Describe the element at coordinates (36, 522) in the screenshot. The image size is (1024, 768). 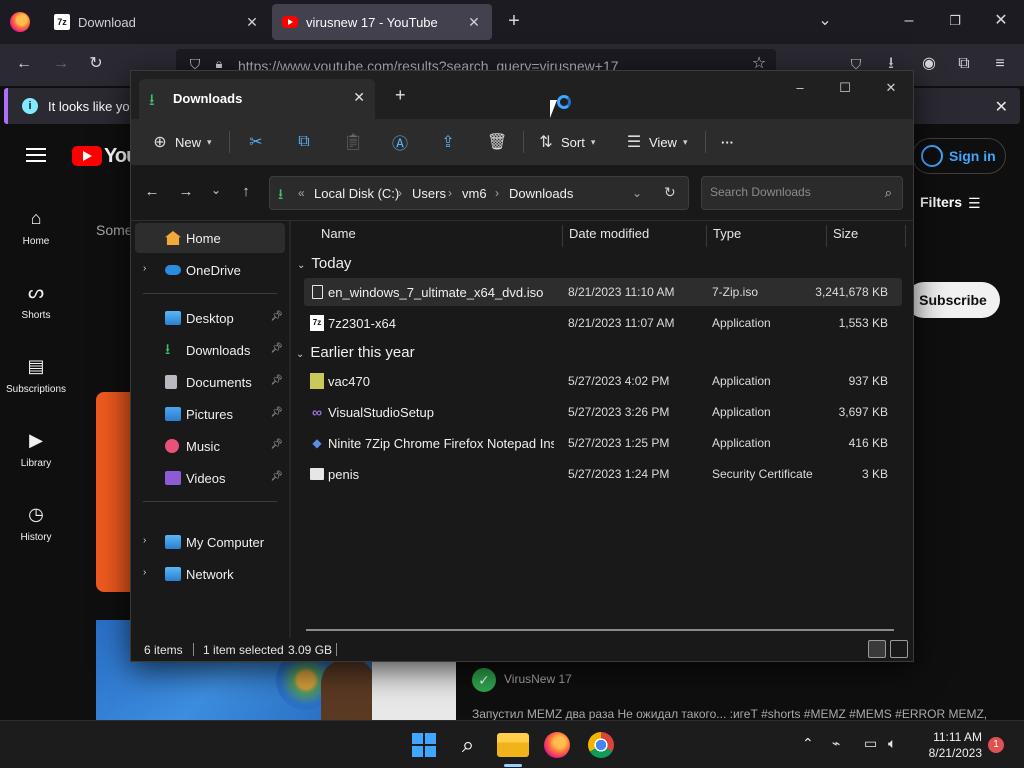
I see `sidebar-item-history: ◷ History` at that location.